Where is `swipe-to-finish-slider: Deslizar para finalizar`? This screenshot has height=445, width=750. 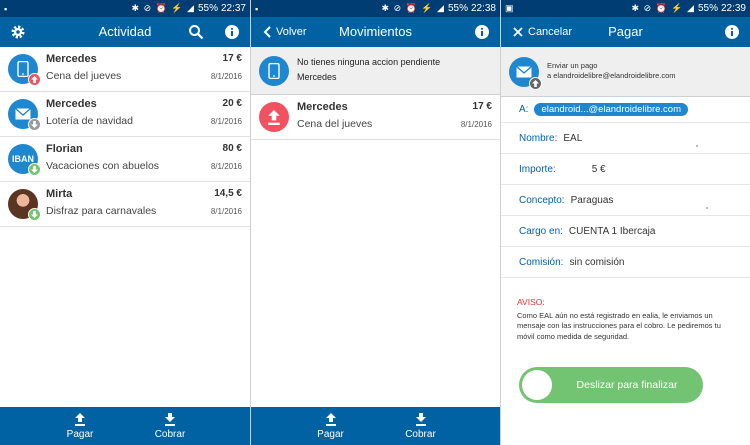 swipe-to-finish-slider: Deslizar para finalizar is located at coordinates (611, 385).